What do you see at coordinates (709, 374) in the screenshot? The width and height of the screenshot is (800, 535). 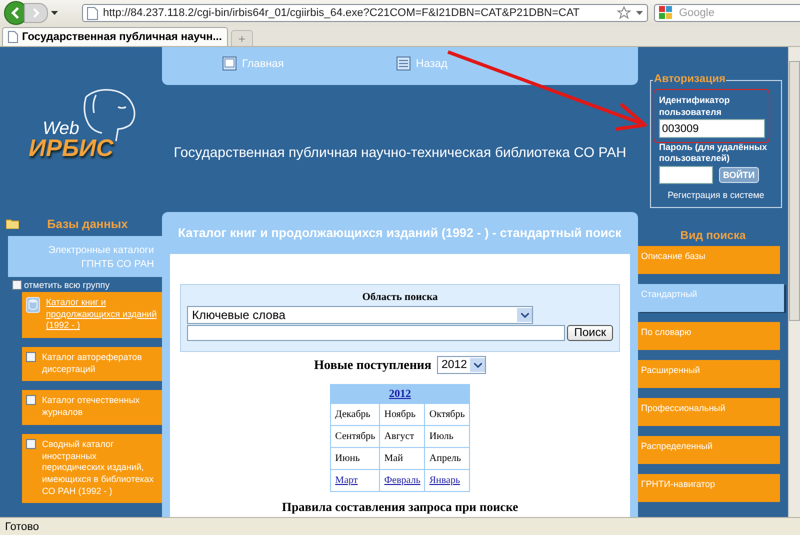 I see `search-type-item: Расширенный` at bounding box center [709, 374].